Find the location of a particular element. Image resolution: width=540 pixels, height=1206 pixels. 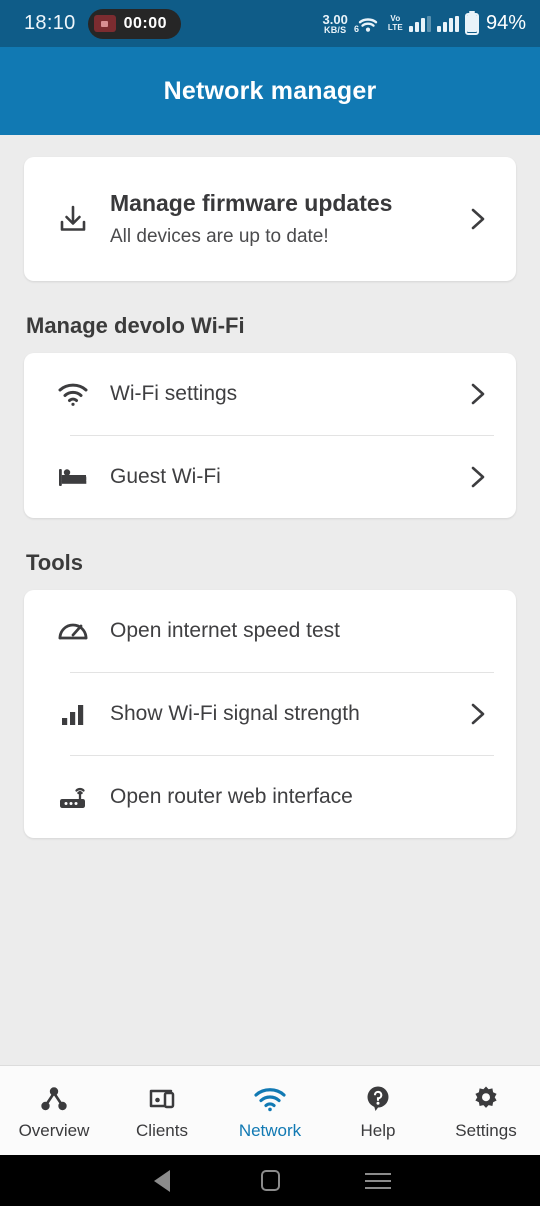

home-button is located at coordinates (270, 1180).